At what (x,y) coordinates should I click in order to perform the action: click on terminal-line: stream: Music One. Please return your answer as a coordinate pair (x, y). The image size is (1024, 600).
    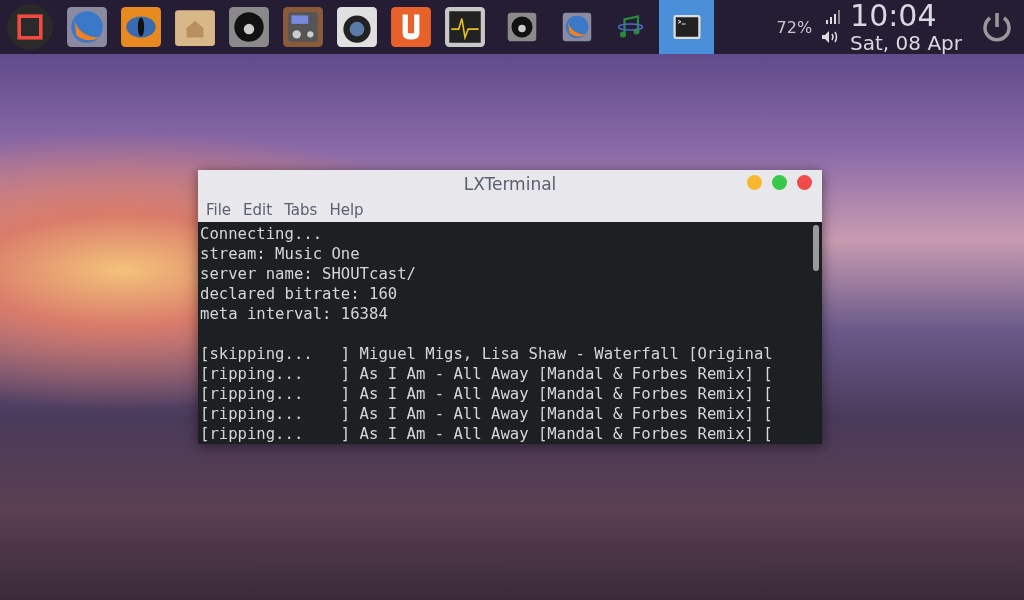
    Looking at the image, I should click on (280, 254).